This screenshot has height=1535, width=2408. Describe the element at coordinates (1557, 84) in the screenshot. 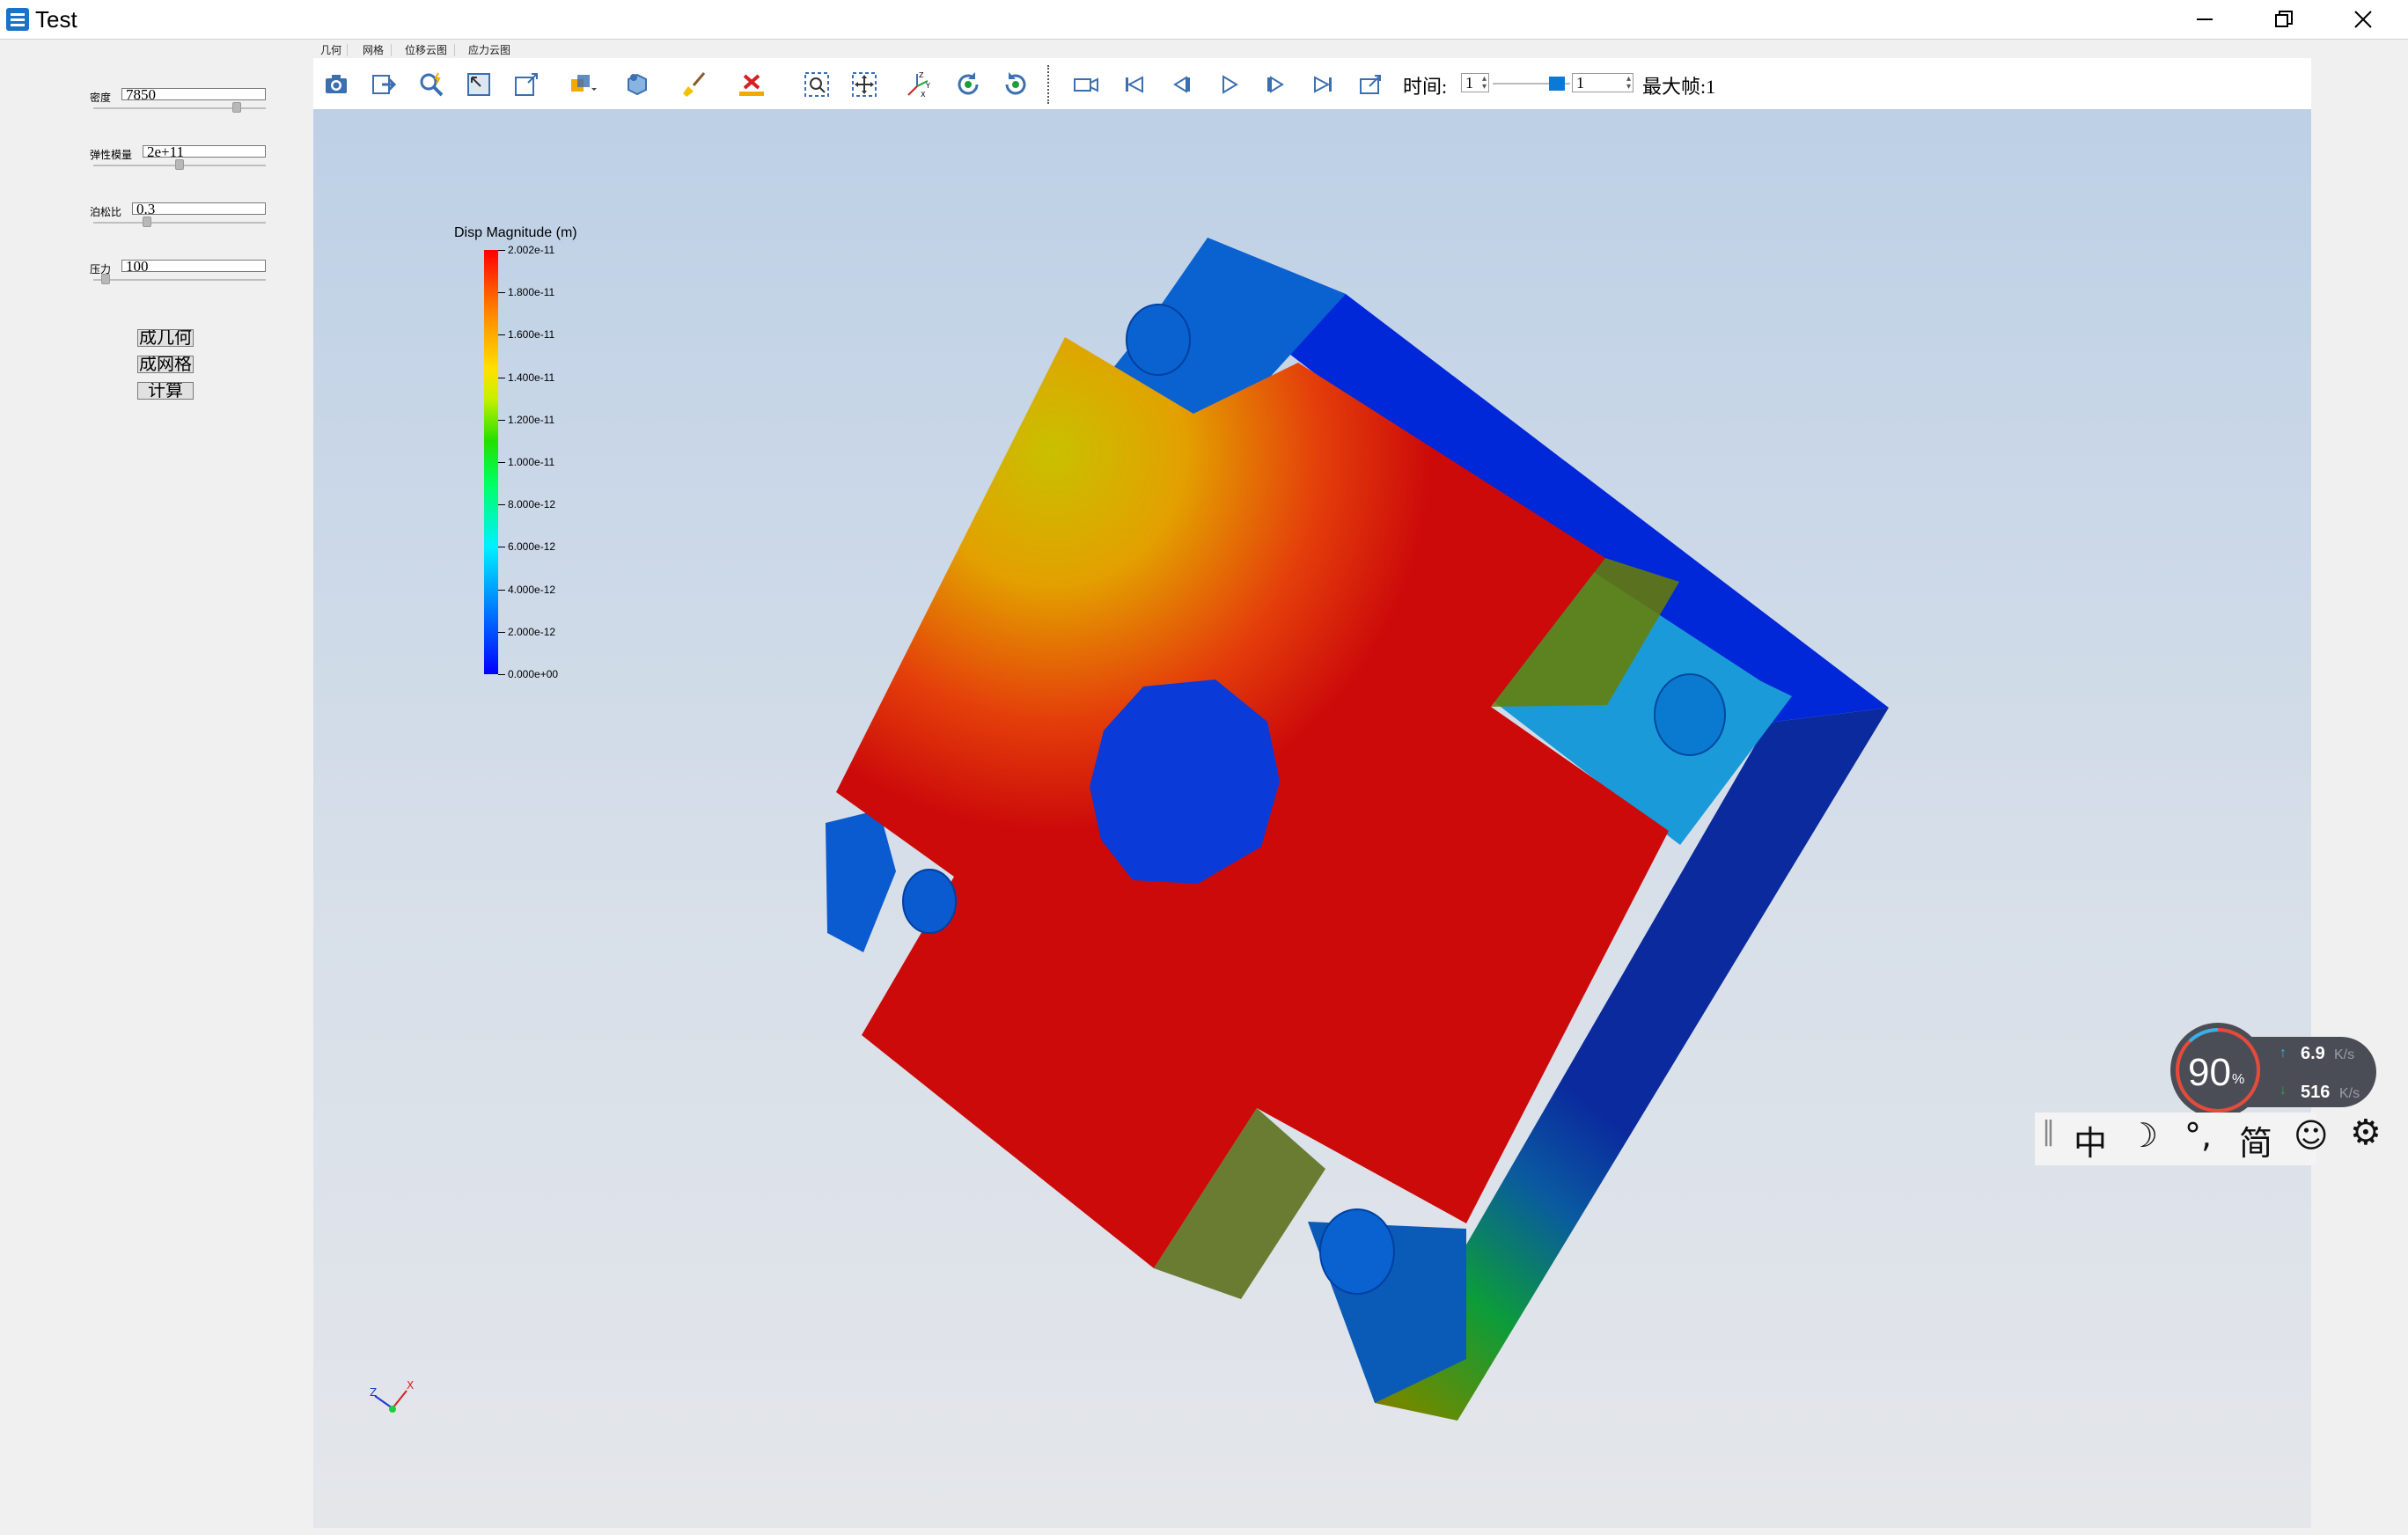

I see `frame-slider-handle` at that location.